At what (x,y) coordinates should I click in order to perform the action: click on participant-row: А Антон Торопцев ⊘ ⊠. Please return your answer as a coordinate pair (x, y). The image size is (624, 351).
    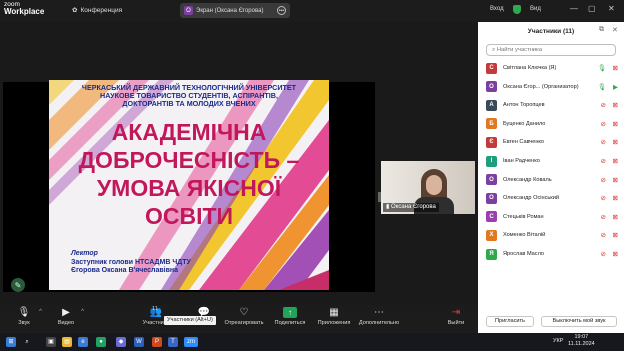
    Looking at the image, I should click on (552, 105).